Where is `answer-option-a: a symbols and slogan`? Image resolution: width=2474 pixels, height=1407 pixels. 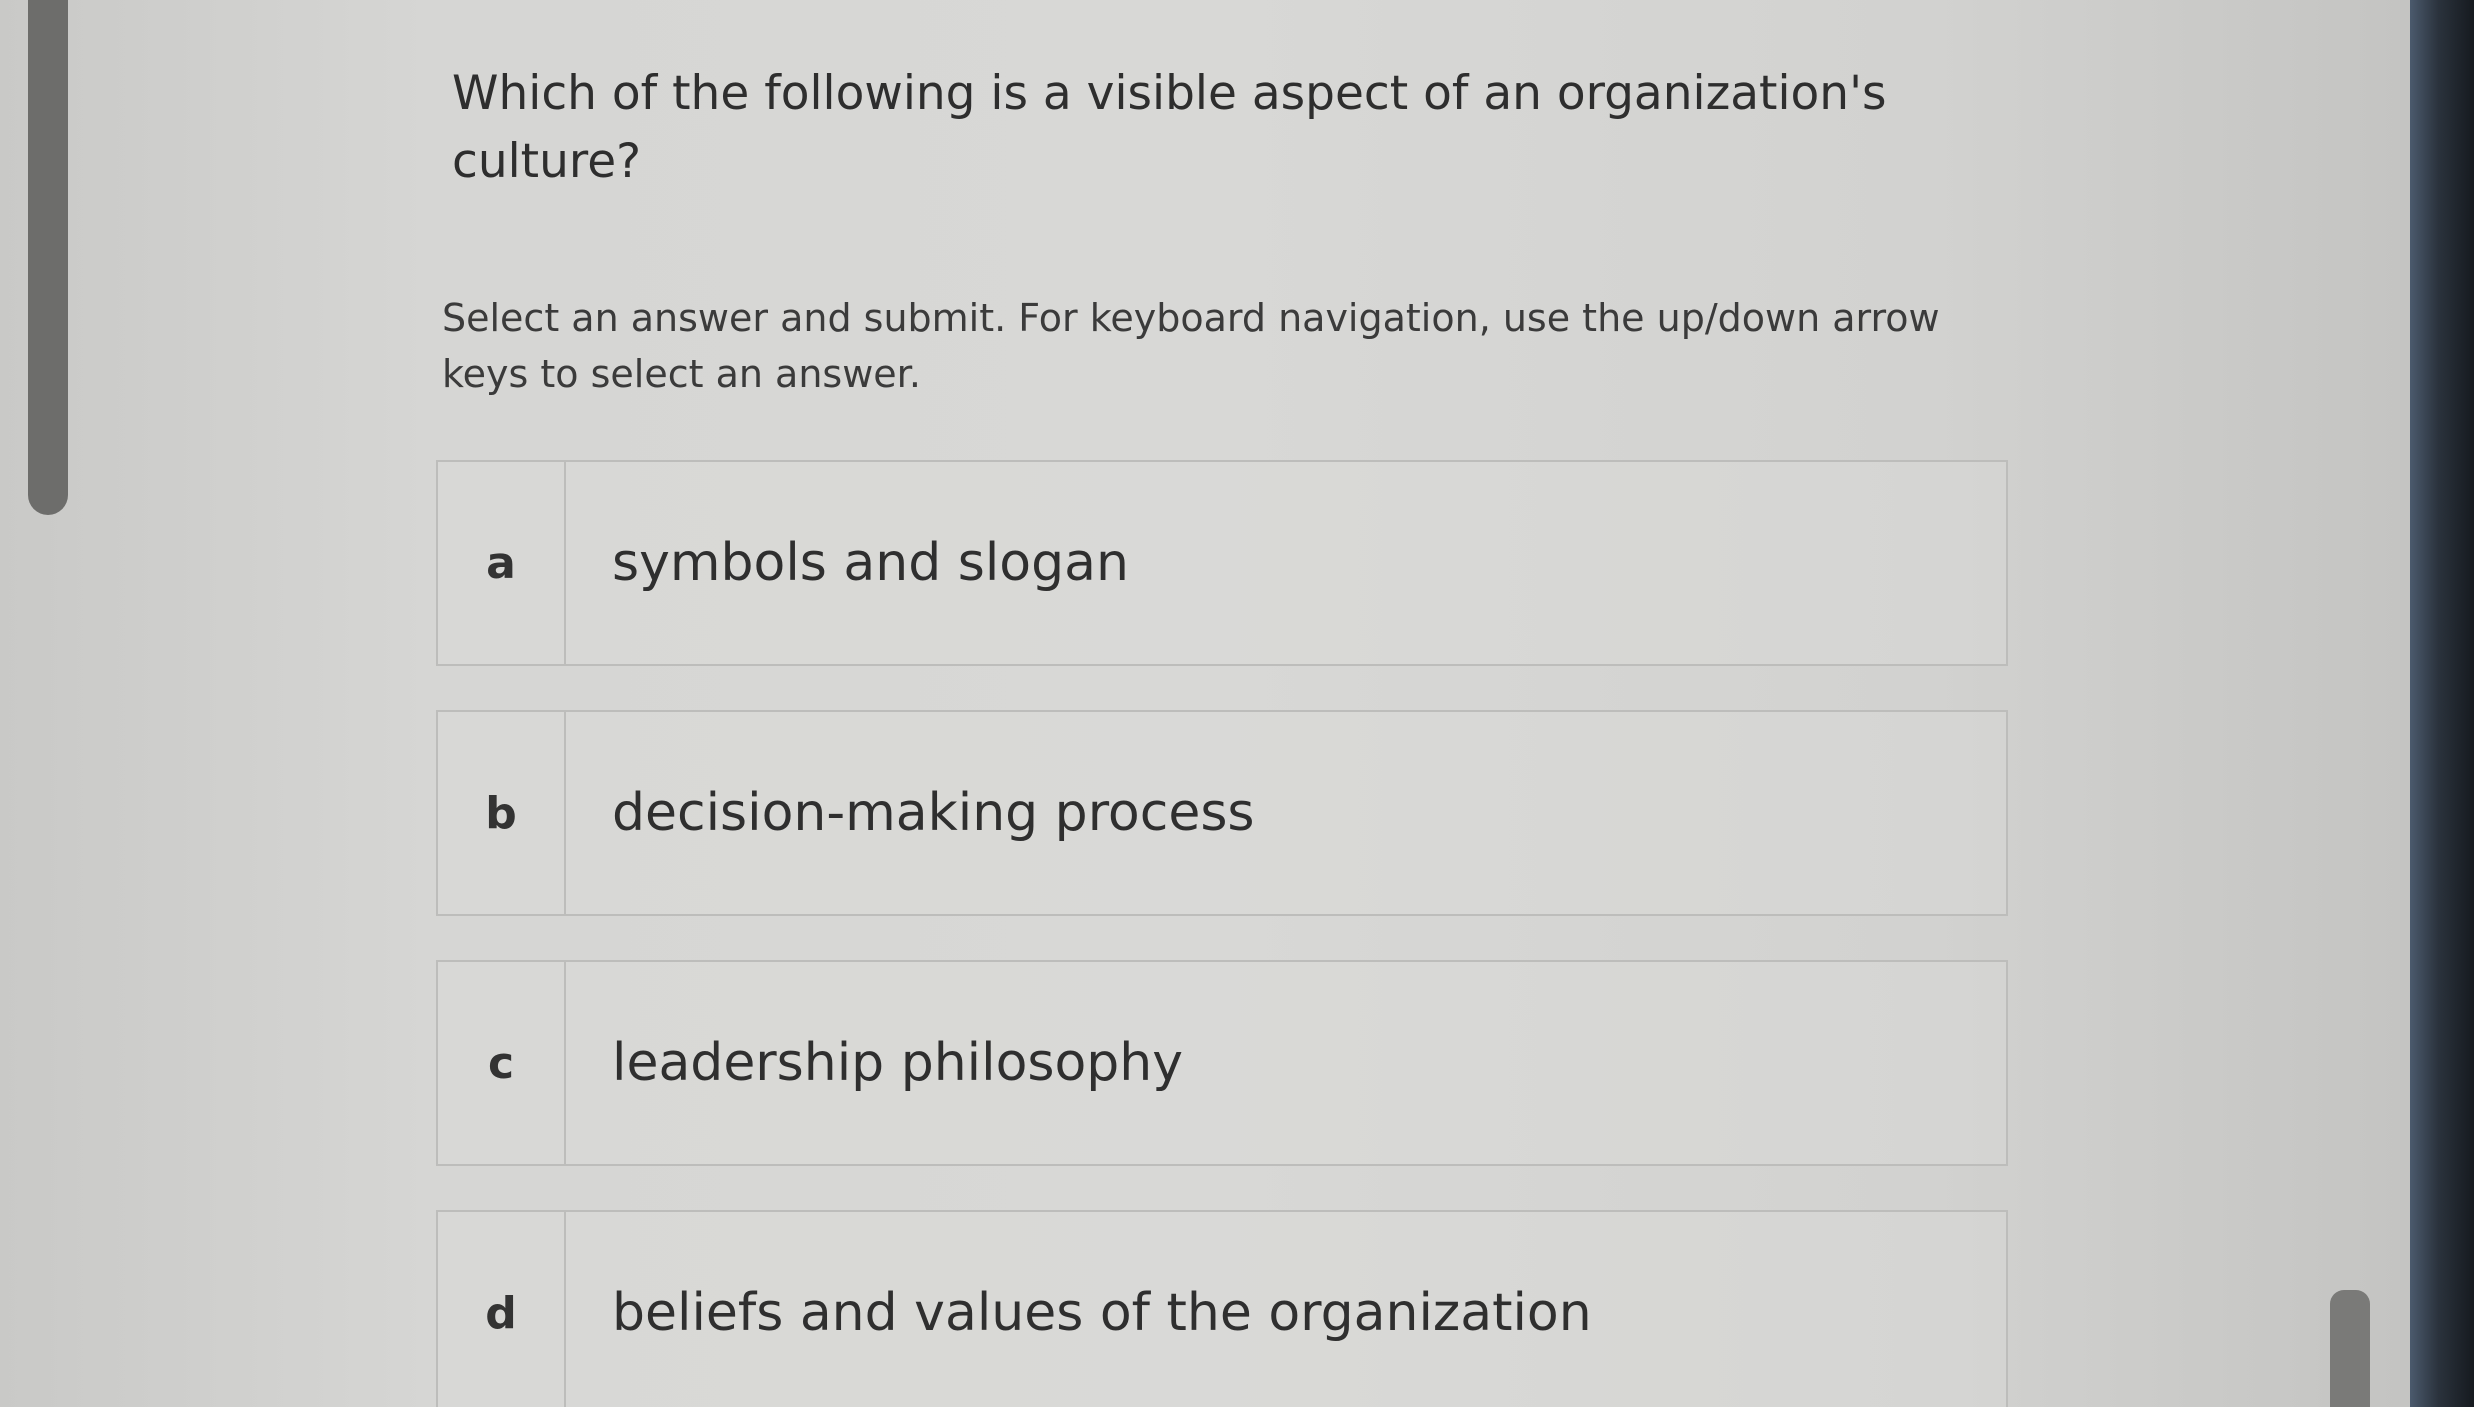
answer-option-a: a symbols and slogan is located at coordinates (1222, 563).